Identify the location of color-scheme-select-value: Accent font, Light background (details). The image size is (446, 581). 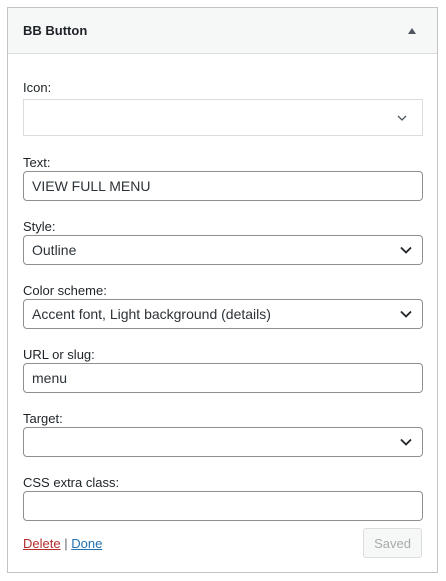
(151, 314).